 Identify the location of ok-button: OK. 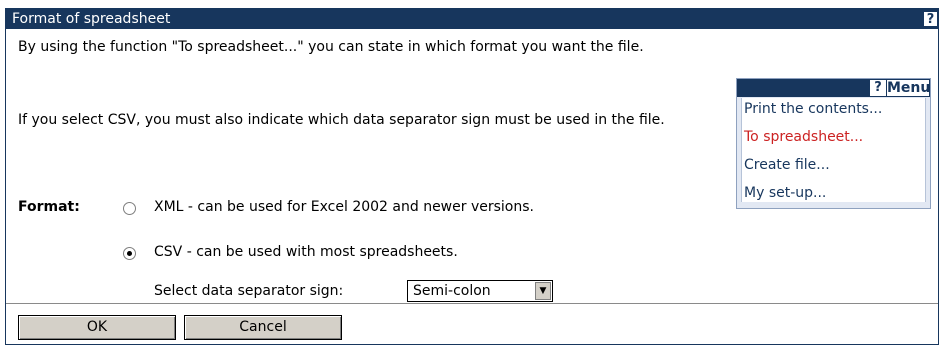
(97, 327).